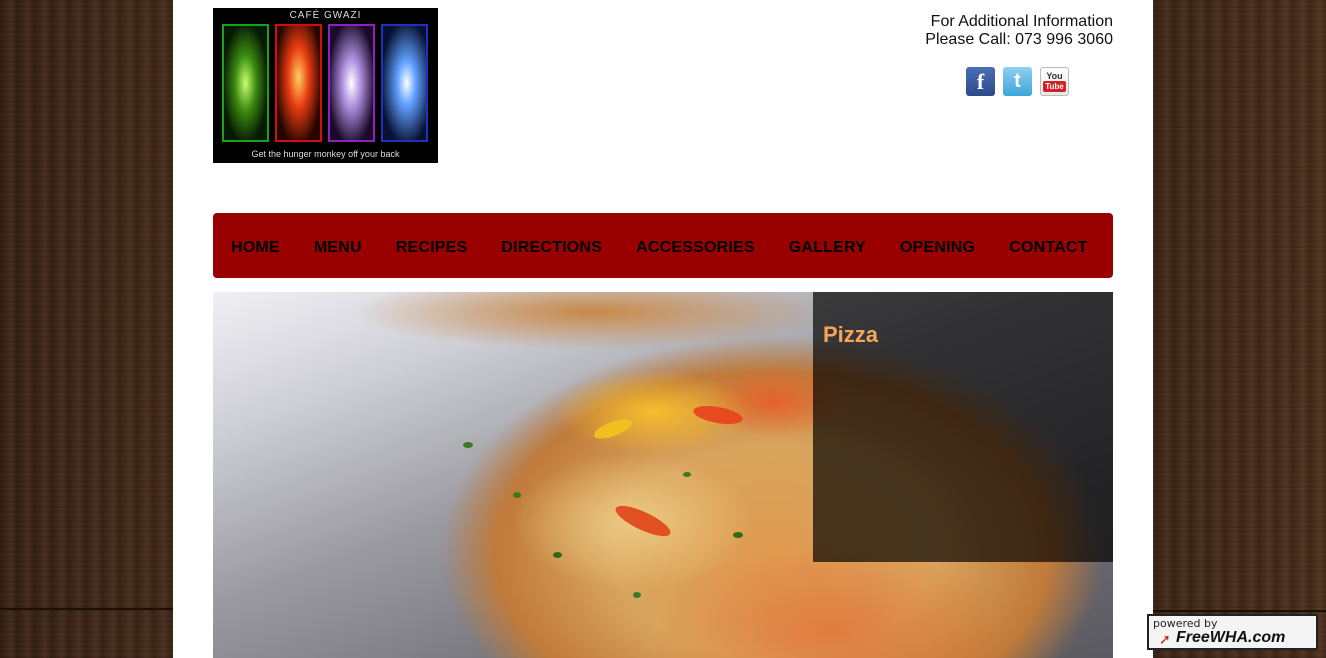 This screenshot has height=658, width=1326. What do you see at coordinates (86, 609) in the screenshot?
I see `wood-seam-left` at bounding box center [86, 609].